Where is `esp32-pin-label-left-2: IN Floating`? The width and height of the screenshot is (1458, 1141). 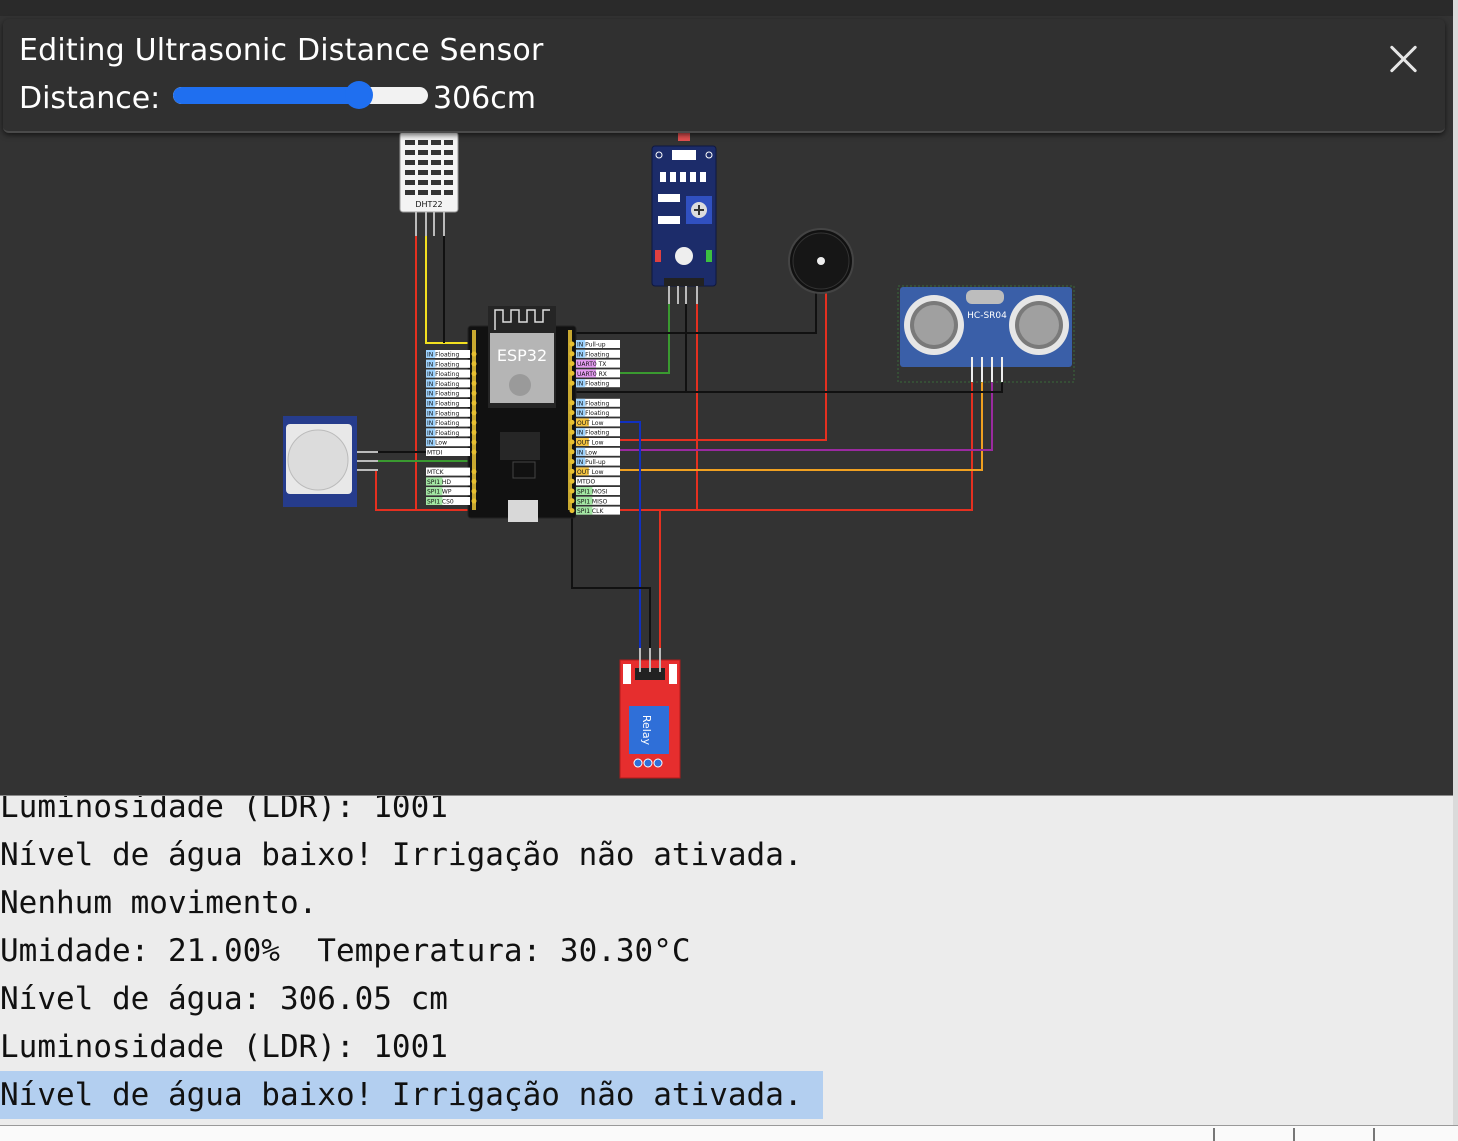
esp32-pin-label-left-2: IN Floating is located at coordinates (451, 373).